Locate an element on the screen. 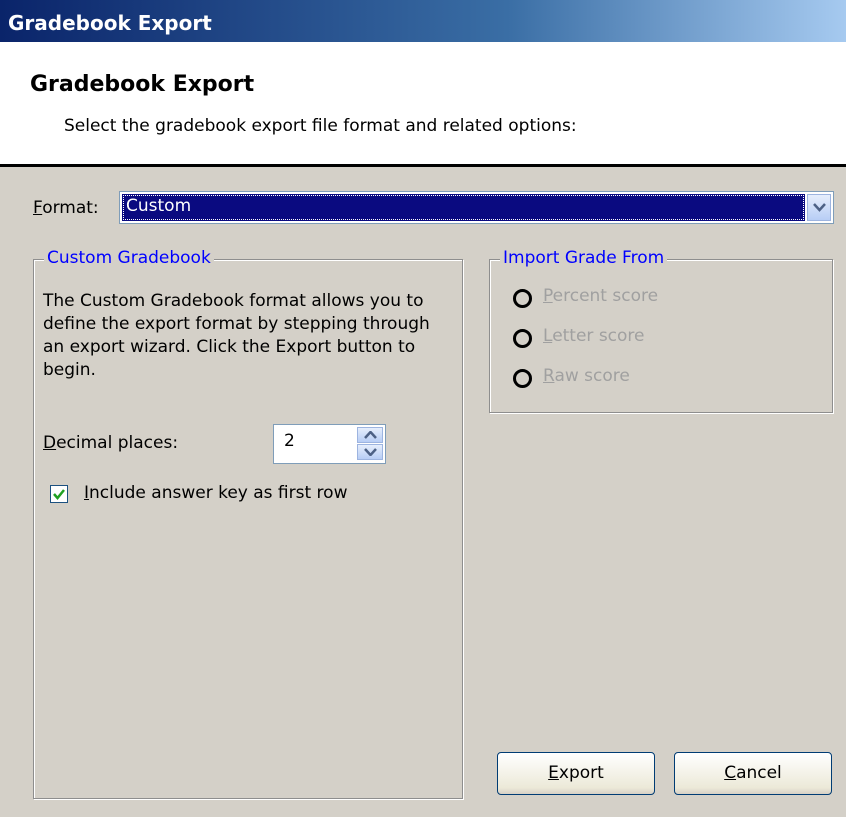 The width and height of the screenshot is (846, 817). spinner-up-button is located at coordinates (370, 435).